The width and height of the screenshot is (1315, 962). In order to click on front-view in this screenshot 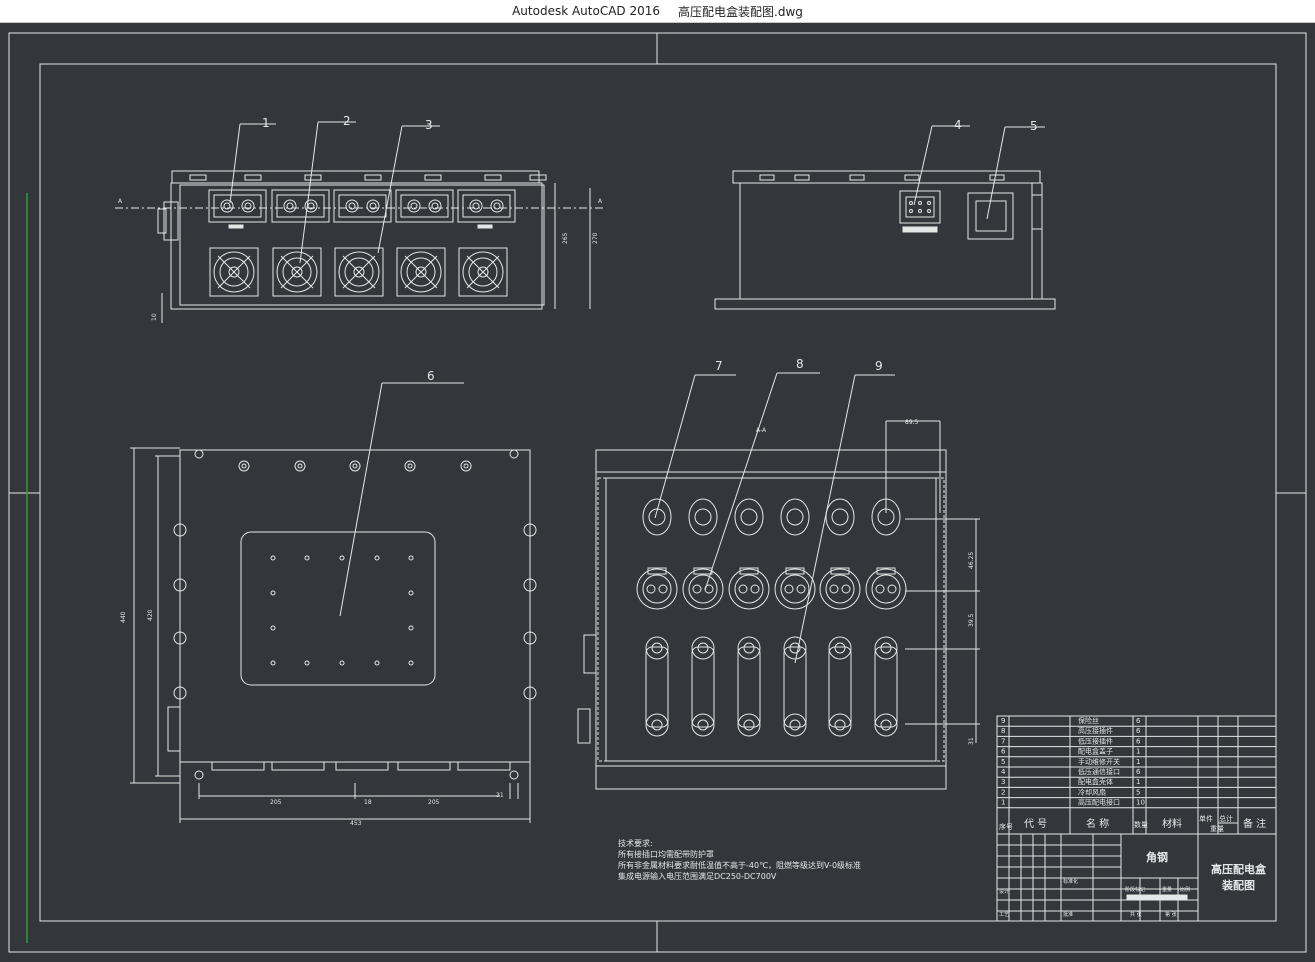, I will do `click(360, 246)`.